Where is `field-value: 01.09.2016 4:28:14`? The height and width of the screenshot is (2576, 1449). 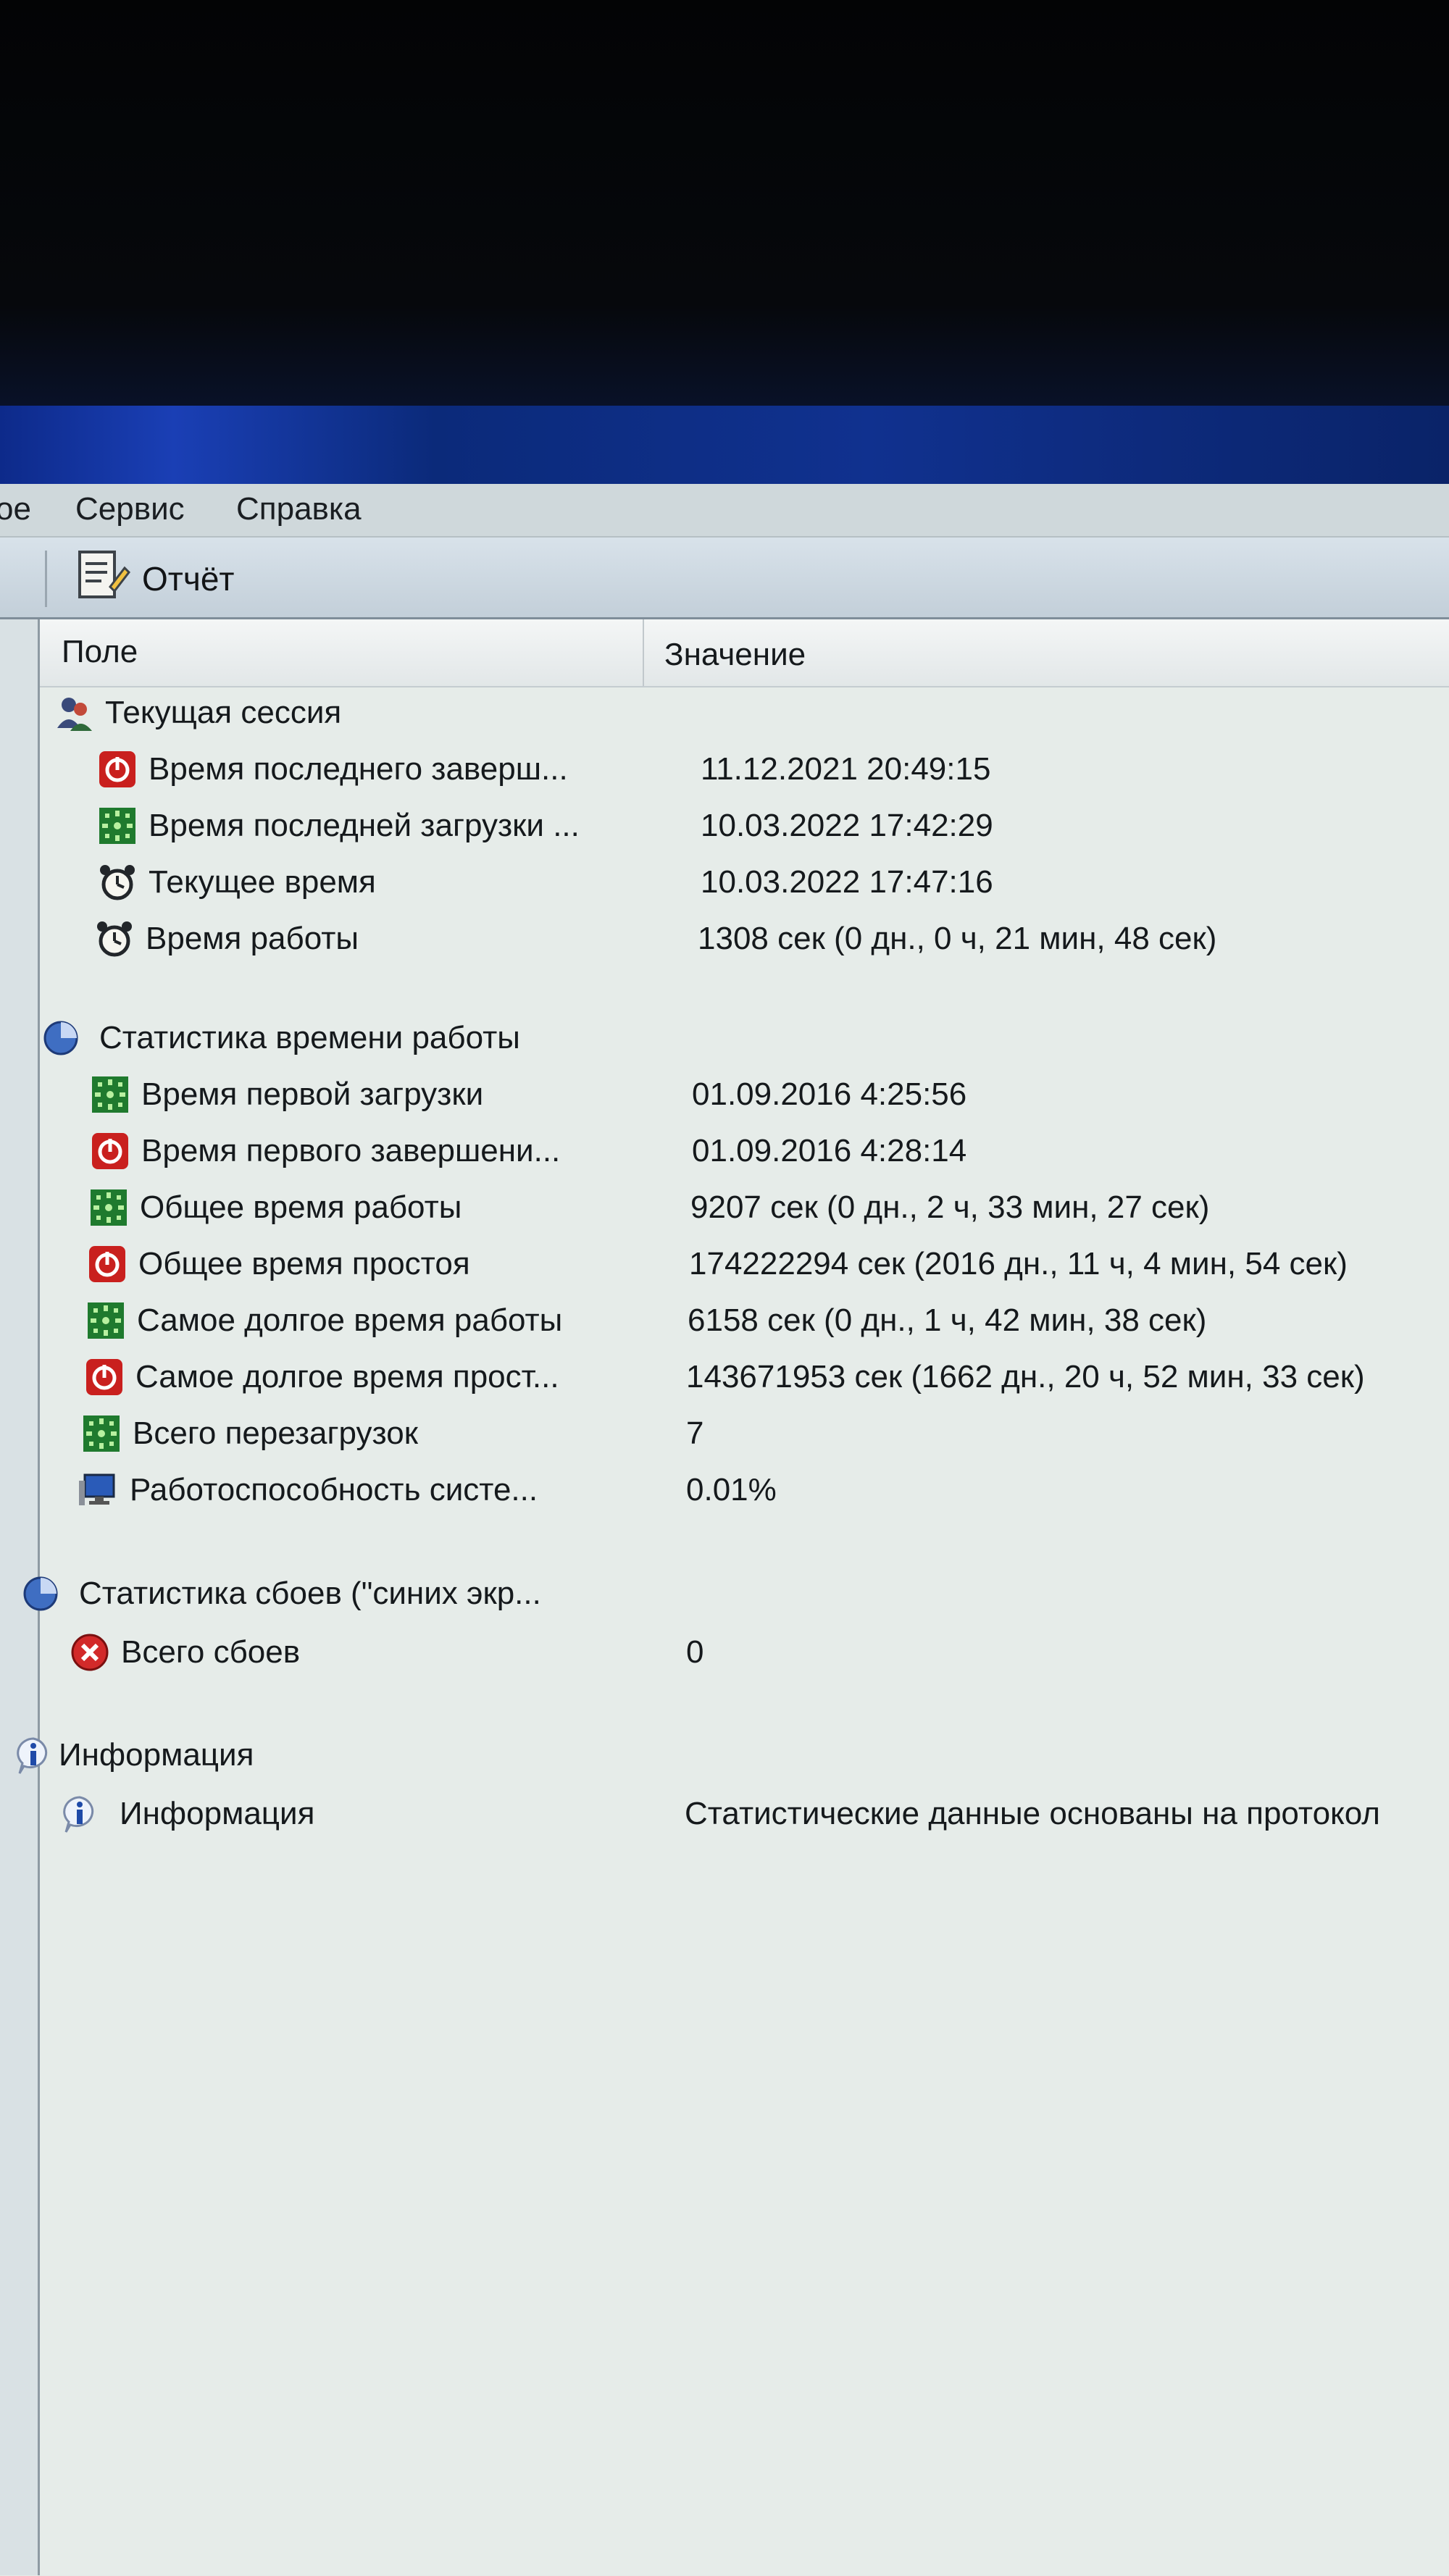
field-value: 01.09.2016 4:28:14 is located at coordinates (829, 1150).